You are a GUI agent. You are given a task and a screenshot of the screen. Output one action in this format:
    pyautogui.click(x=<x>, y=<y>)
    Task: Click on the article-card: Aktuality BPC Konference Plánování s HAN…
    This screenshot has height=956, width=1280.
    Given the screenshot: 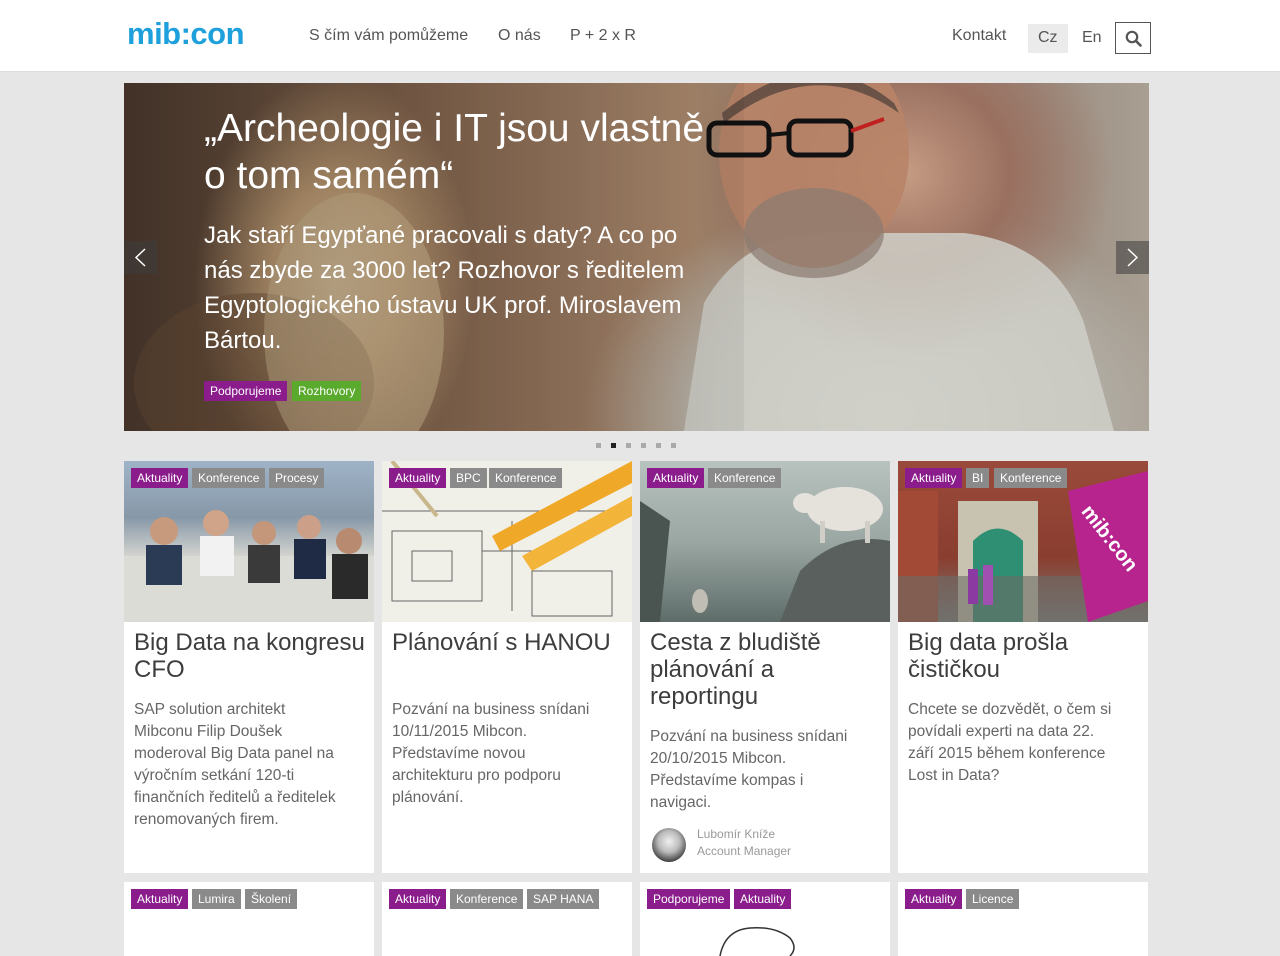 What is the action you would take?
    pyautogui.click(x=507, y=667)
    